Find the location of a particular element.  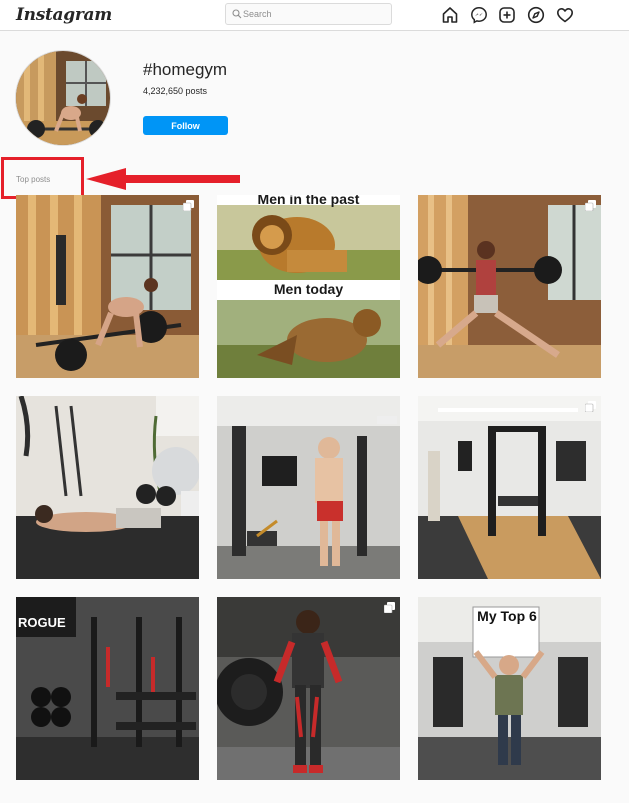

post-tile-7: ROGUE is located at coordinates (107, 688).